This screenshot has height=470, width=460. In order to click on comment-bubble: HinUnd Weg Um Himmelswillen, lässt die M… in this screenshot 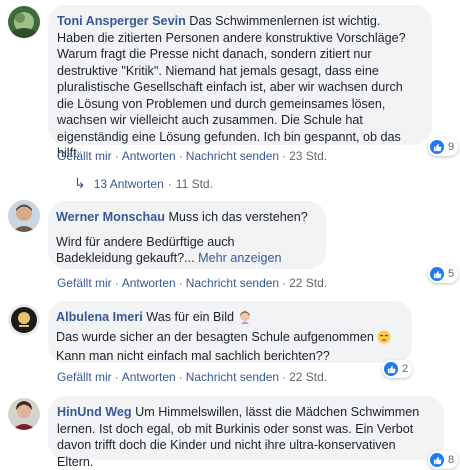, I will do `click(246, 432)`.